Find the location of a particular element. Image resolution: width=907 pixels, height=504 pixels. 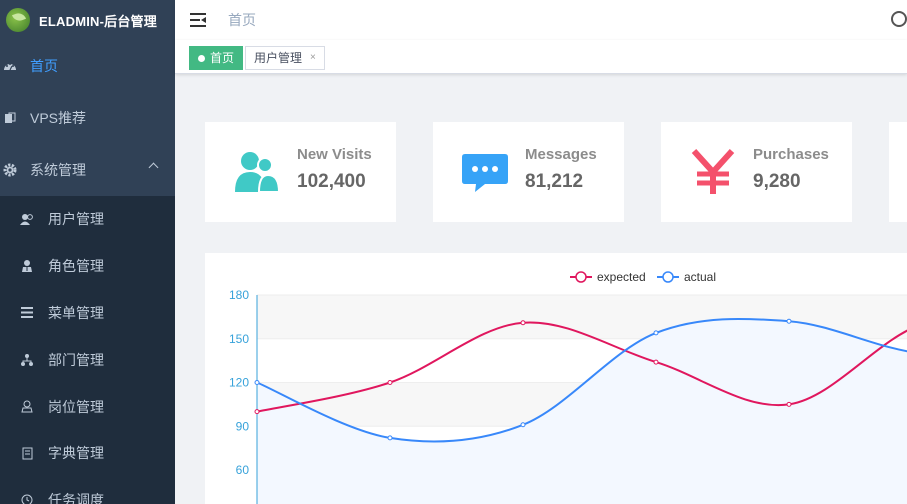

sidebar-item-users: 用户管理 is located at coordinates (87, 219).